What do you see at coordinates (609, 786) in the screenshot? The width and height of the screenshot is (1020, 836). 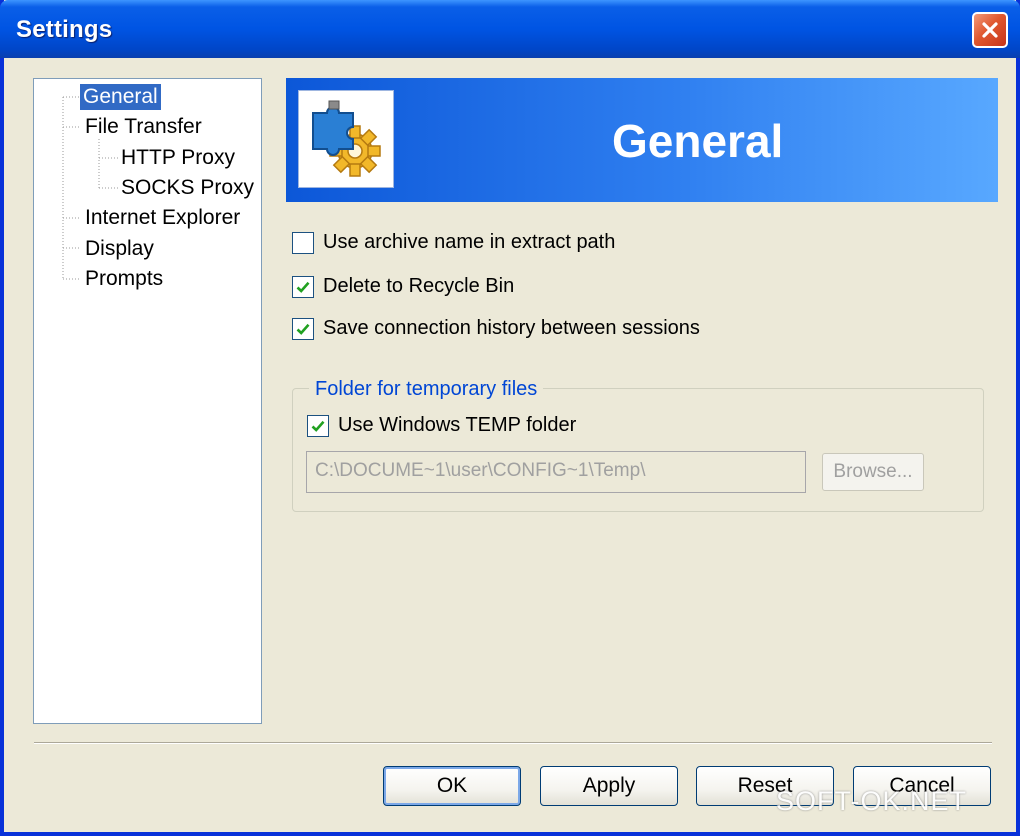 I see `apply-button: Apply` at bounding box center [609, 786].